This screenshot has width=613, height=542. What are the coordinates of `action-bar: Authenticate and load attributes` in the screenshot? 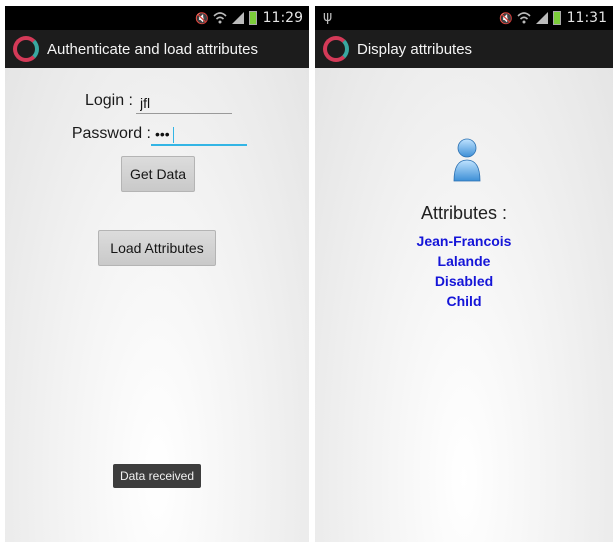 It's located at (157, 49).